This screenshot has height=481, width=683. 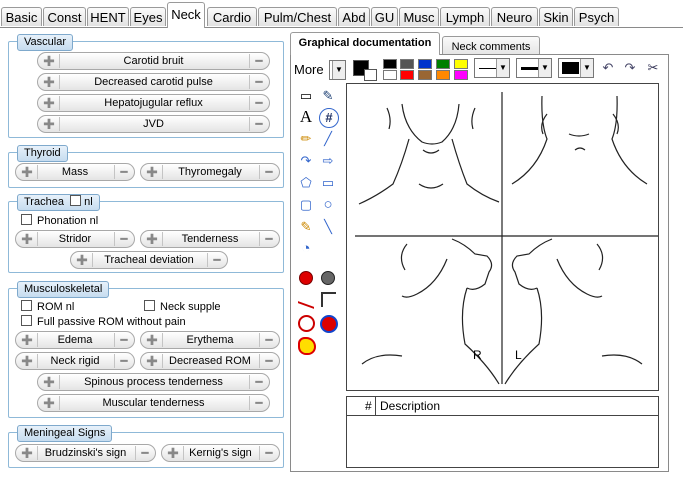 I want to click on neck-rigid-button: ✚ Neck rigid ━, so click(x=75, y=361).